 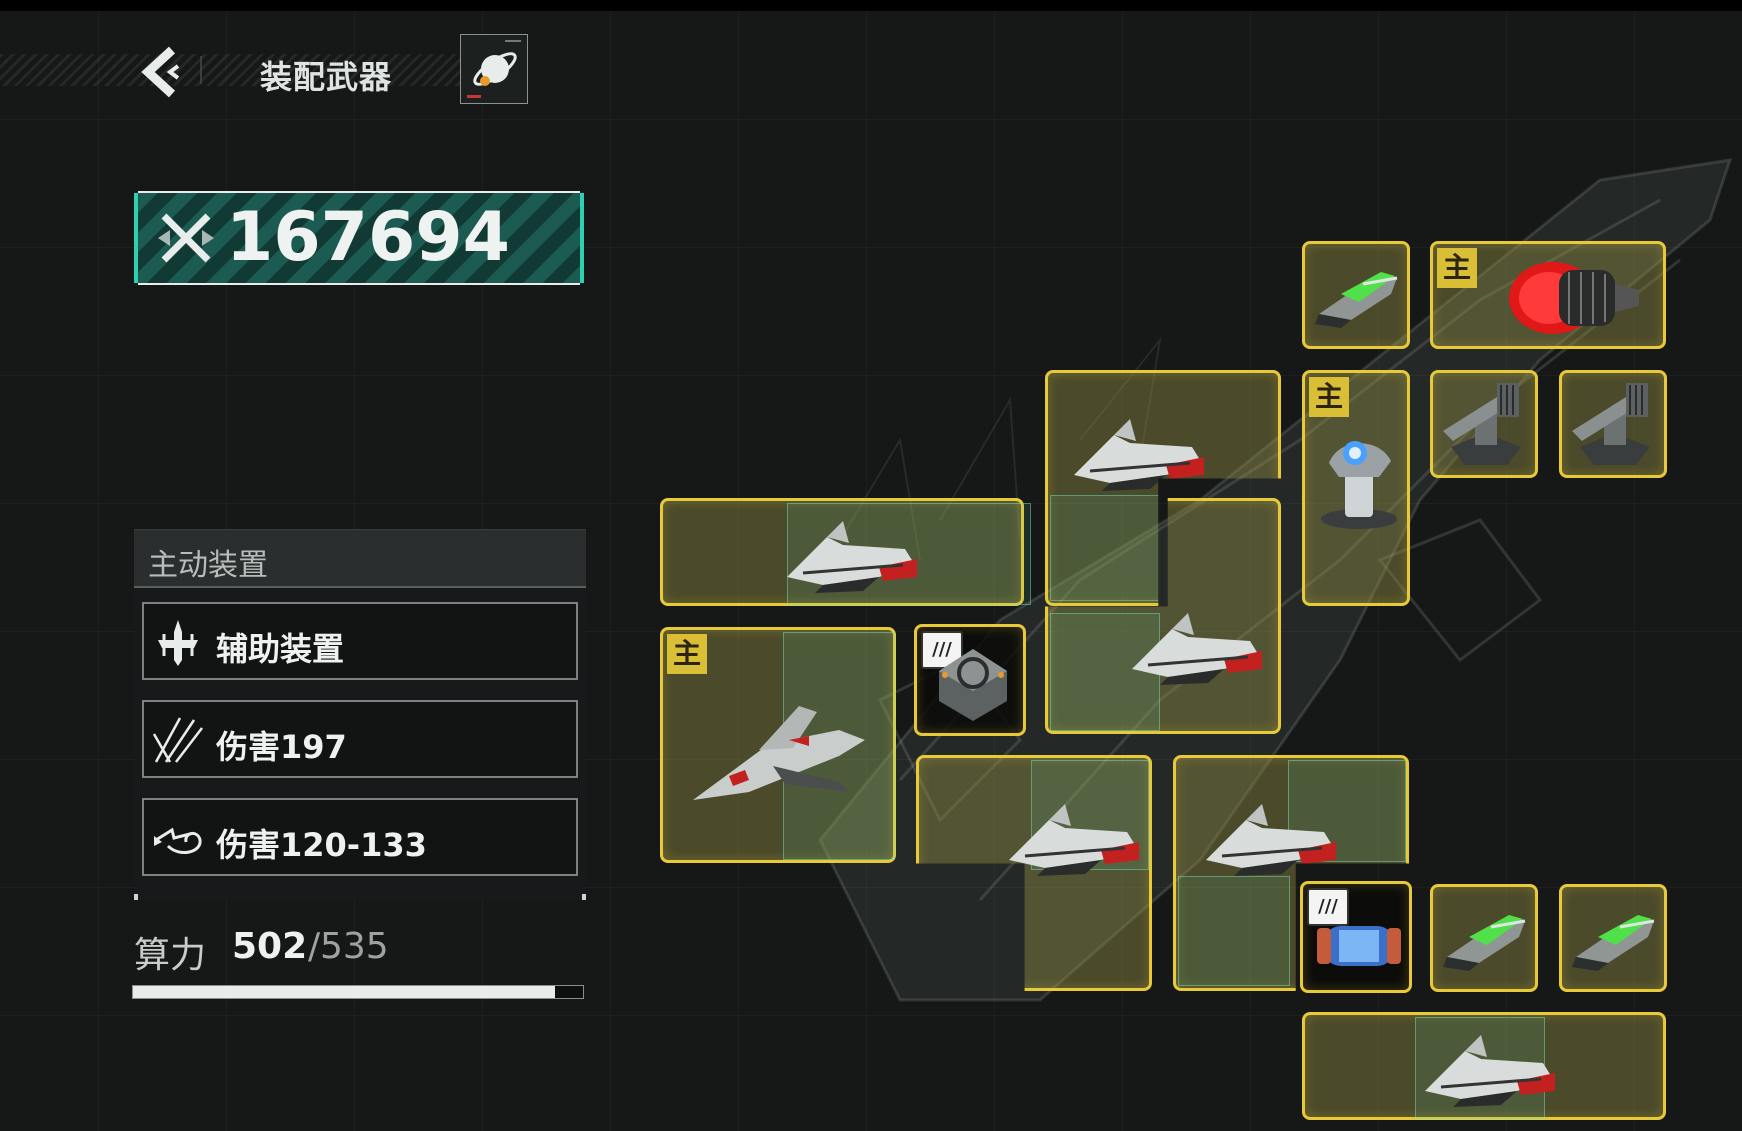 What do you see at coordinates (280, 649) in the screenshot?
I see `option-label: 辅助装置` at bounding box center [280, 649].